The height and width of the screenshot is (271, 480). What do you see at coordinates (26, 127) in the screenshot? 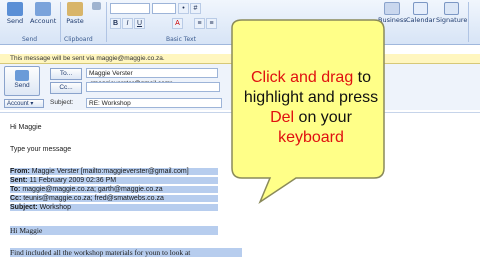
I see `body-greeting: Hi Maggie` at bounding box center [26, 127].